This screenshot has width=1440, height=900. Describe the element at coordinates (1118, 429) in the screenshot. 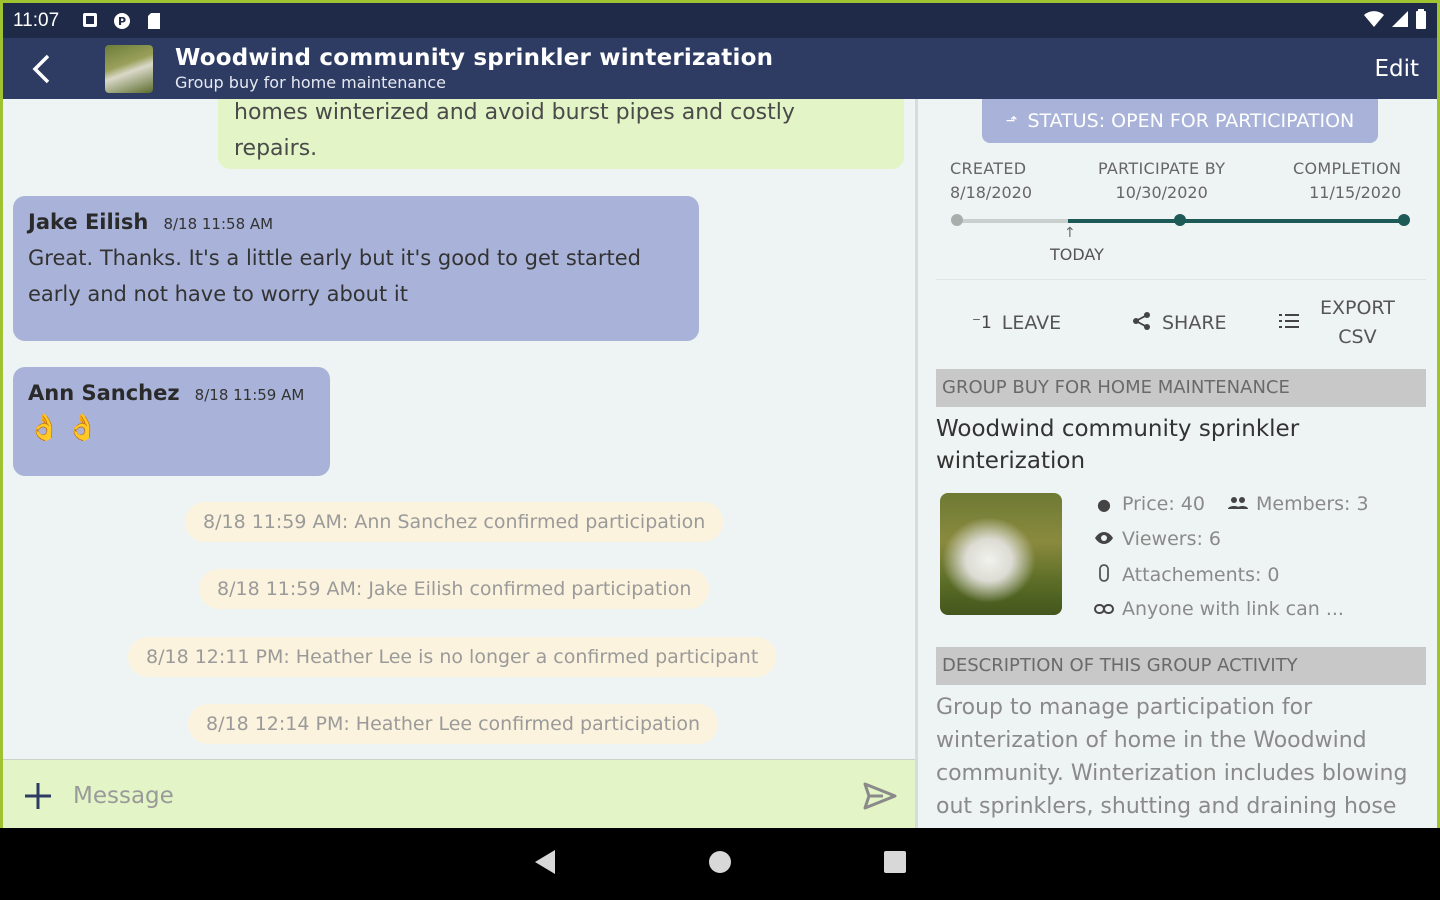

I see `group-title-line: Woodwind community sprinkler` at that location.